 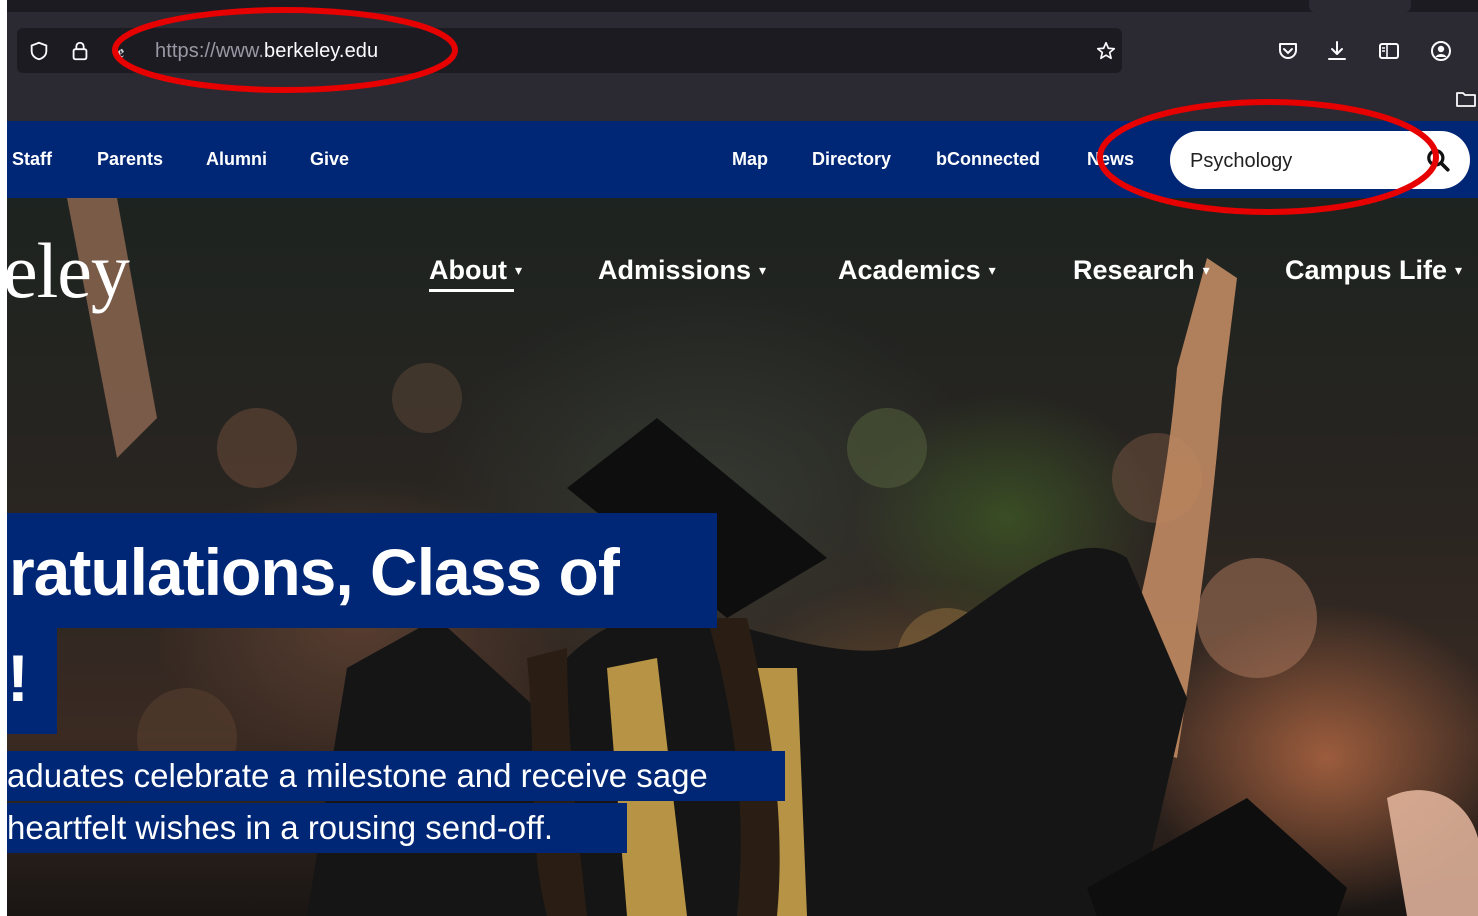 What do you see at coordinates (32, 159) in the screenshot?
I see `util-link-staff: Staff` at bounding box center [32, 159].